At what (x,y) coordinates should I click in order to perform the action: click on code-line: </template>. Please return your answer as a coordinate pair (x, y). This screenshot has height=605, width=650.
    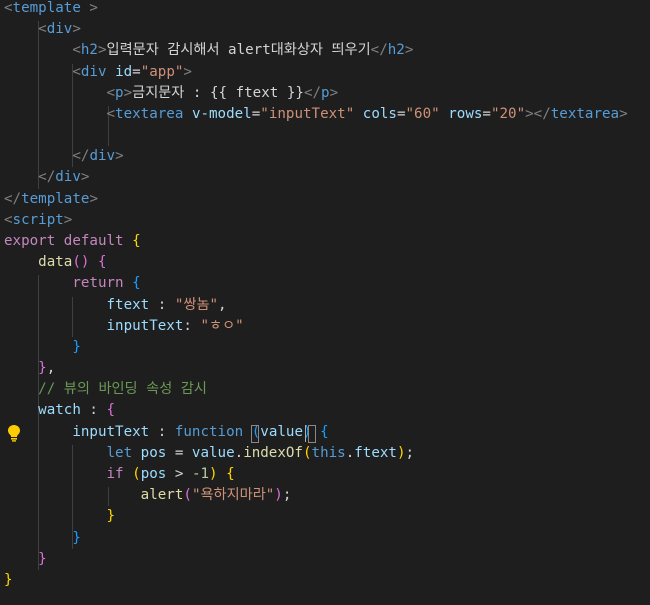
    Looking at the image, I should click on (51, 199).